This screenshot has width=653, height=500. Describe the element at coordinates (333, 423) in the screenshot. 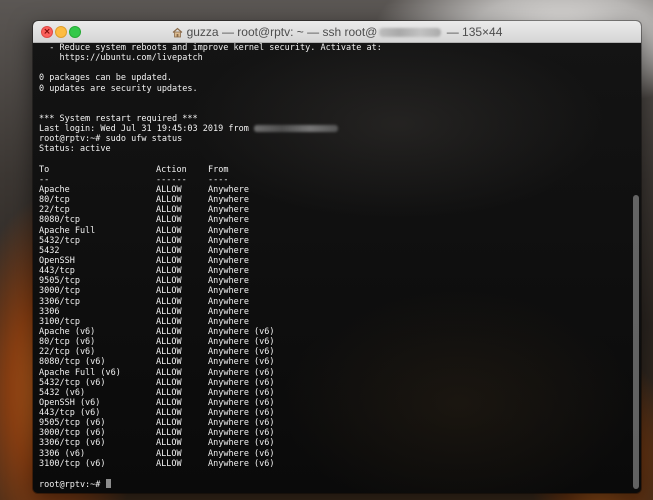

I see `table-row: 9505/tcp (v6) ALLOW Anywhere (v6)` at that location.